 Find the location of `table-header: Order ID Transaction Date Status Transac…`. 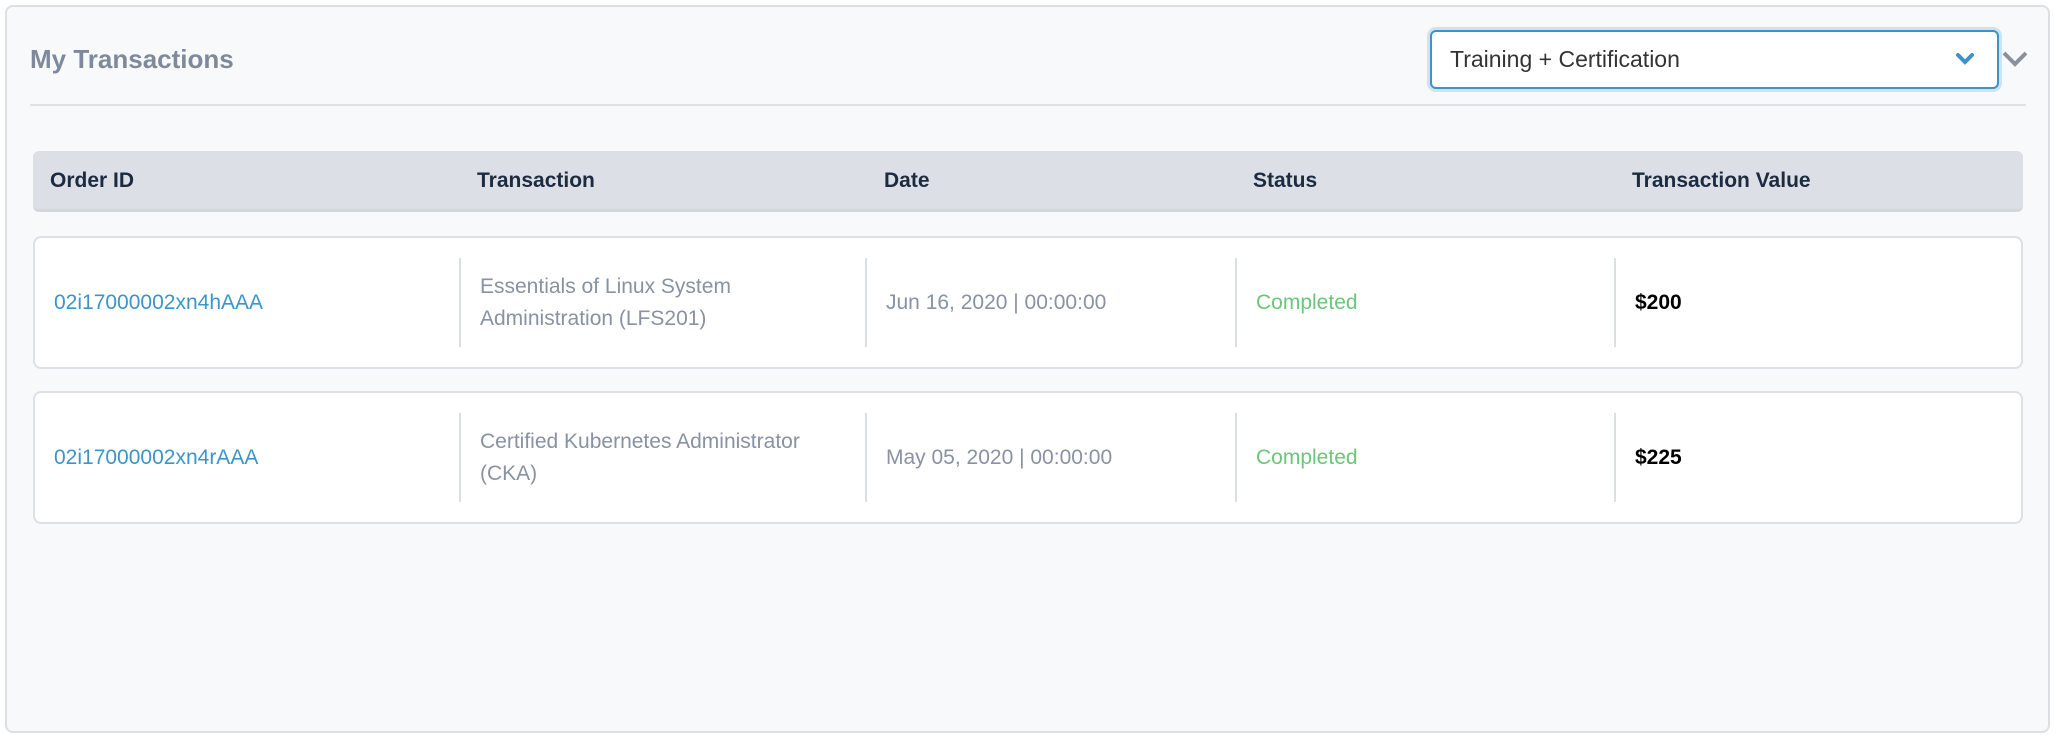

table-header: Order ID Transaction Date Status Transac… is located at coordinates (1028, 181).